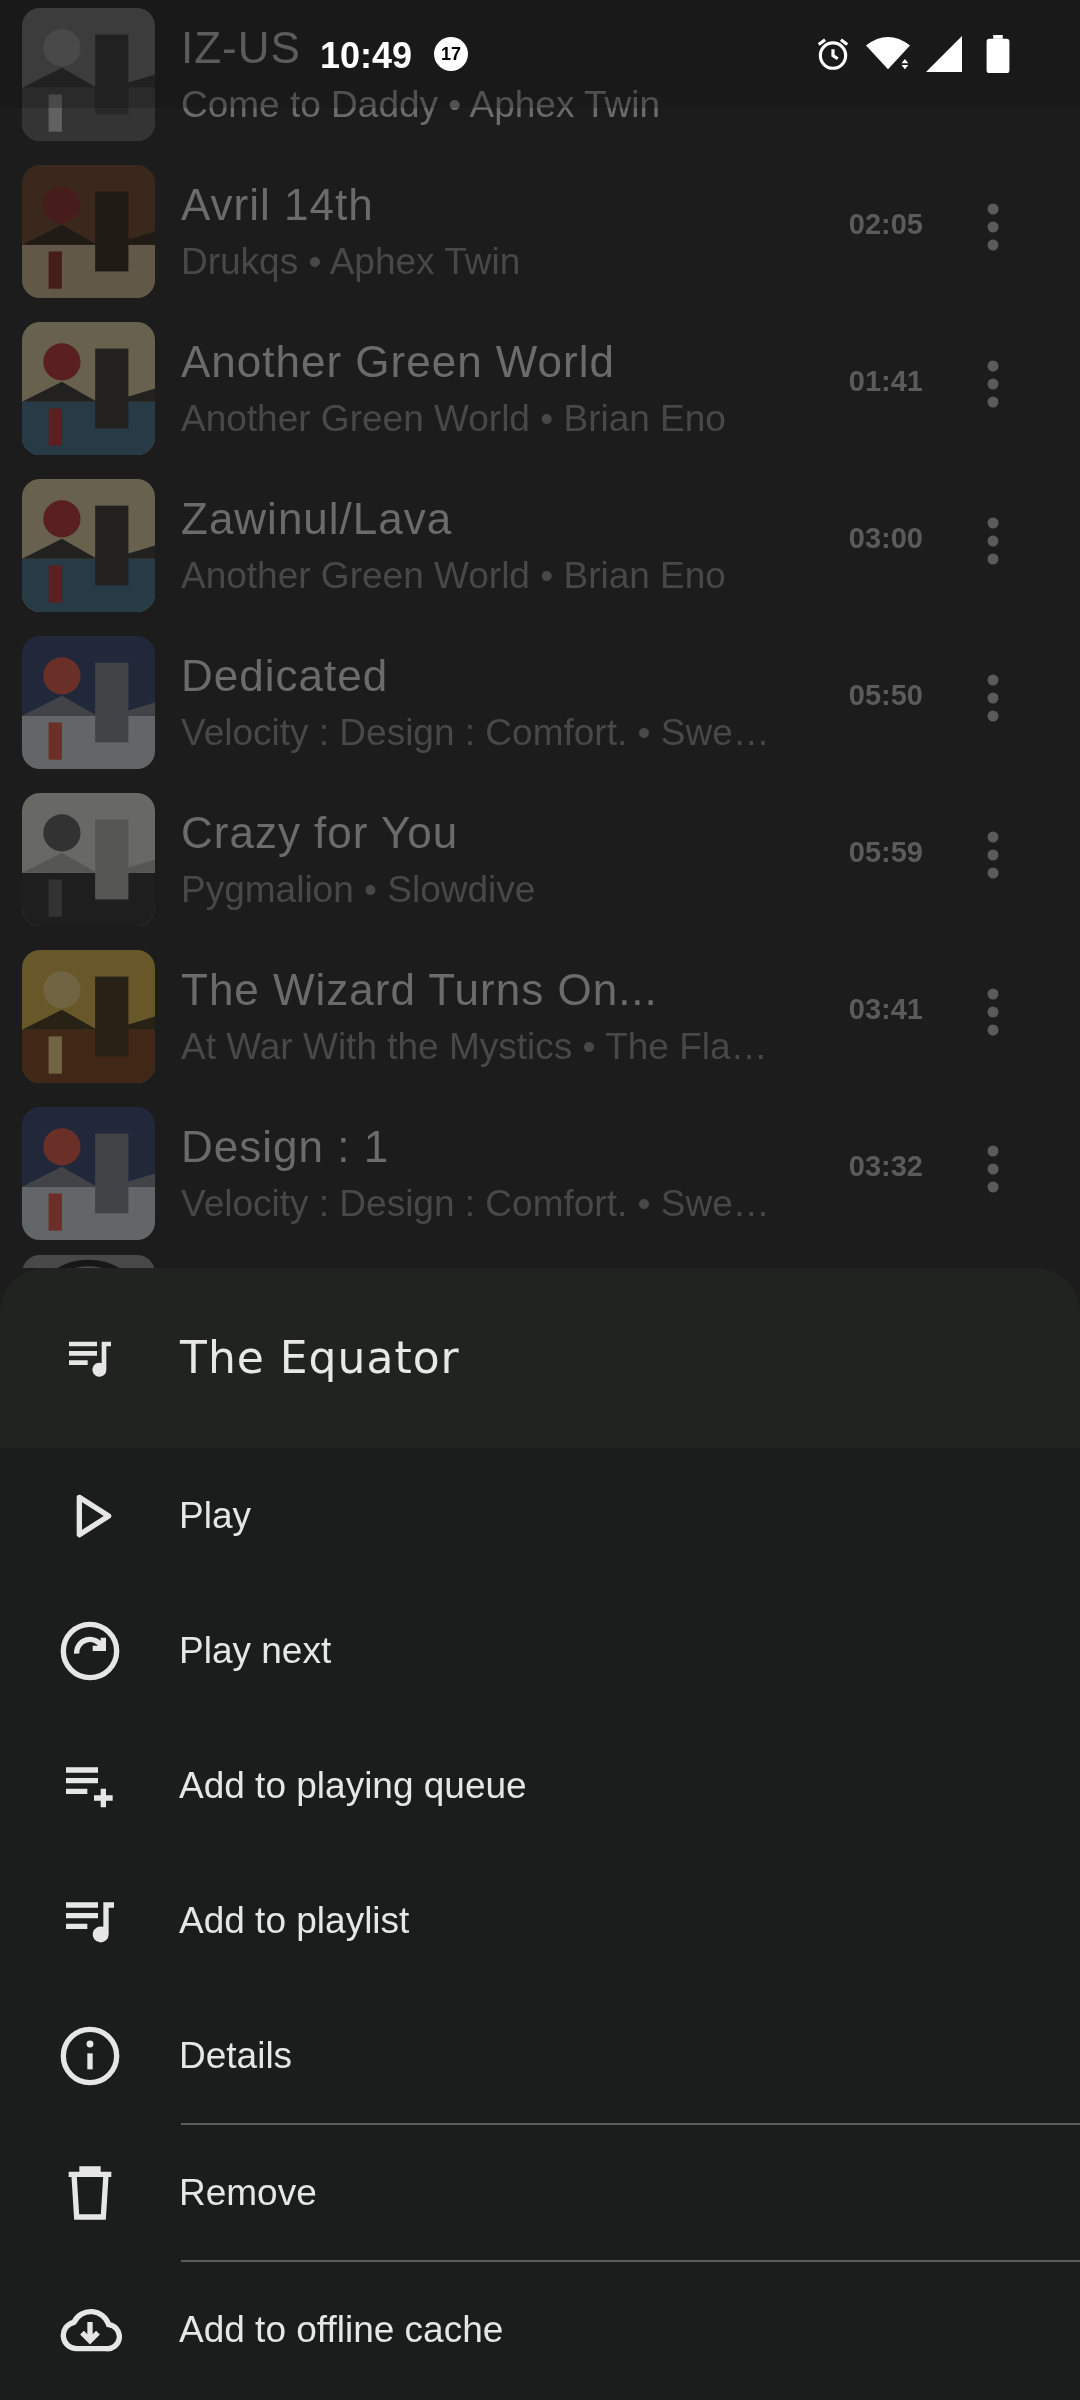 The image size is (1080, 2400). I want to click on menu-item: Add to playing queue, so click(540, 1785).